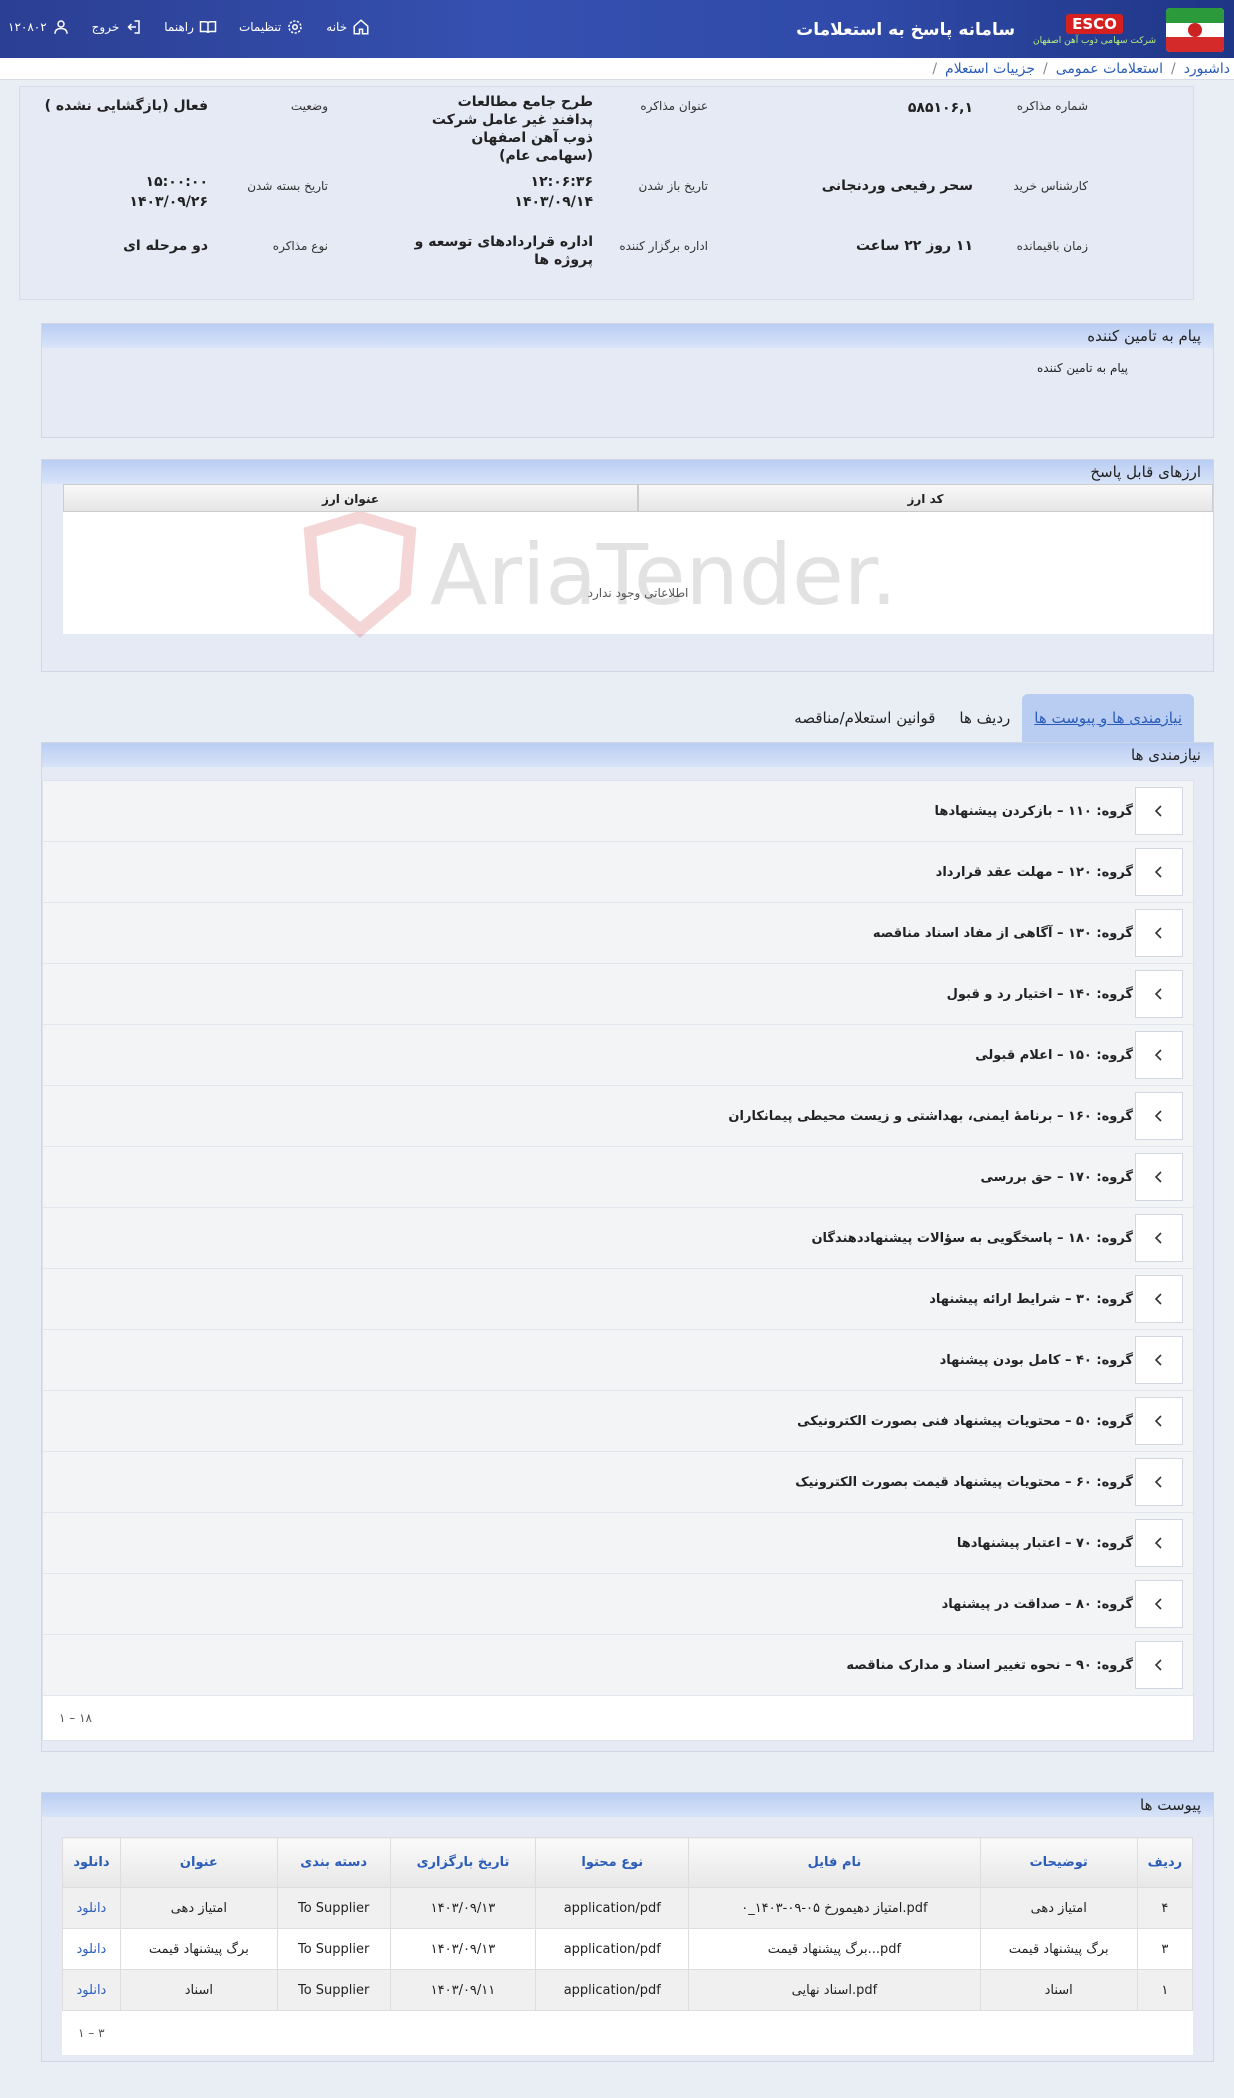 The image size is (1234, 2098). What do you see at coordinates (638, 593) in the screenshot?
I see `currencies-empty: اطلاعاتی وجود ندارد` at bounding box center [638, 593].